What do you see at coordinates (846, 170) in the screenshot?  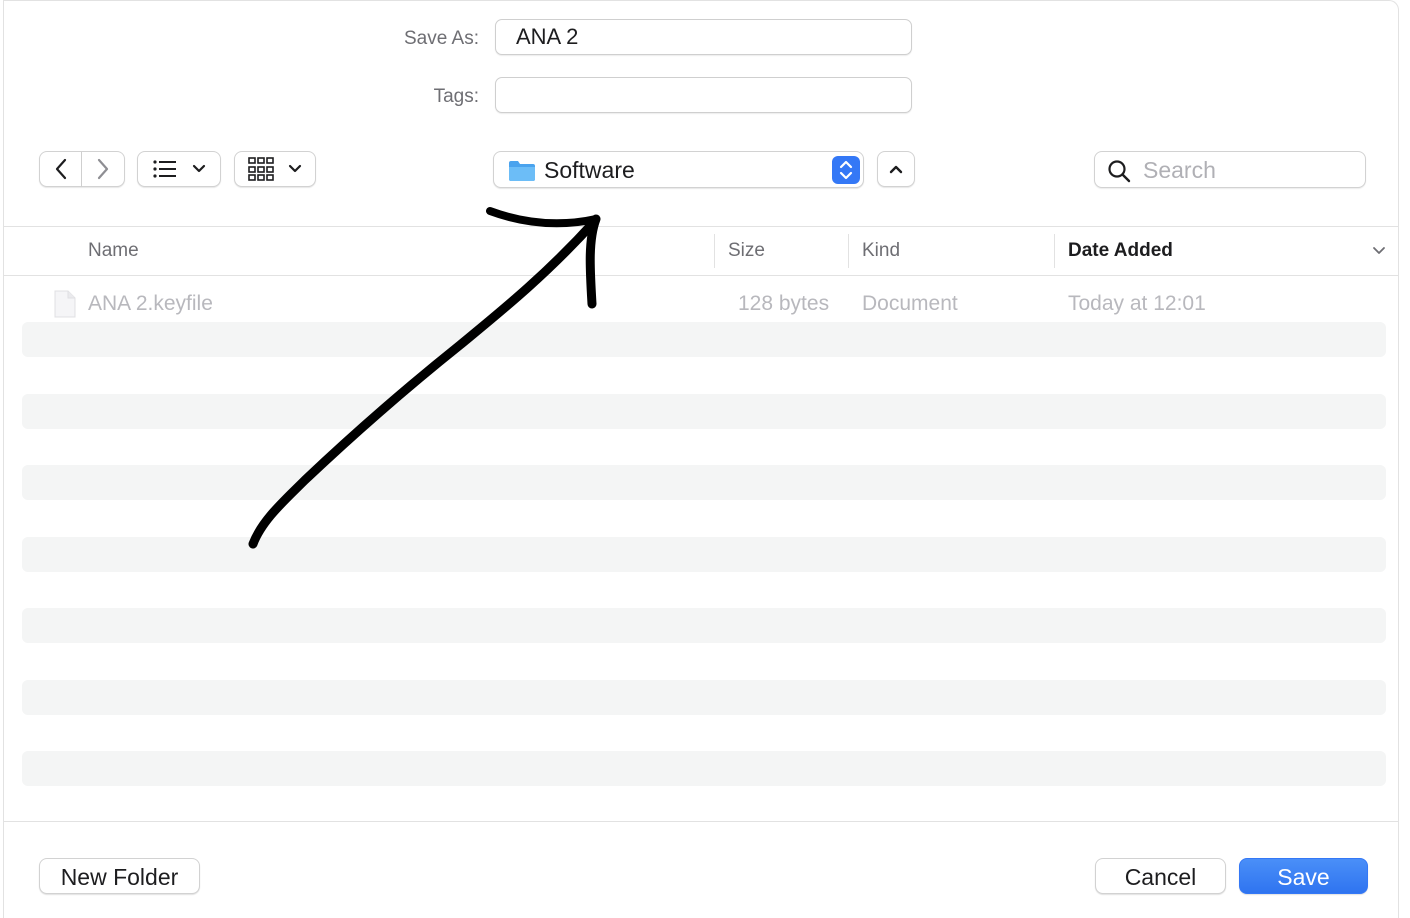 I see `stepper-icon` at bounding box center [846, 170].